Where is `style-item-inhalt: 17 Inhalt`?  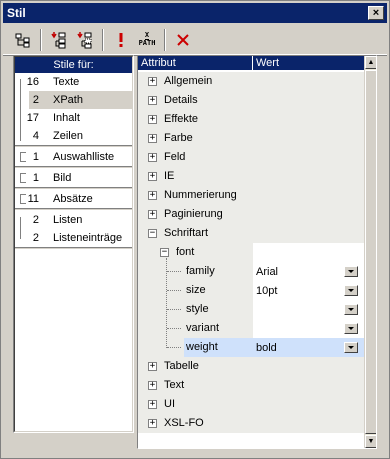
style-item-inhalt: 17 Inhalt is located at coordinates (73, 118).